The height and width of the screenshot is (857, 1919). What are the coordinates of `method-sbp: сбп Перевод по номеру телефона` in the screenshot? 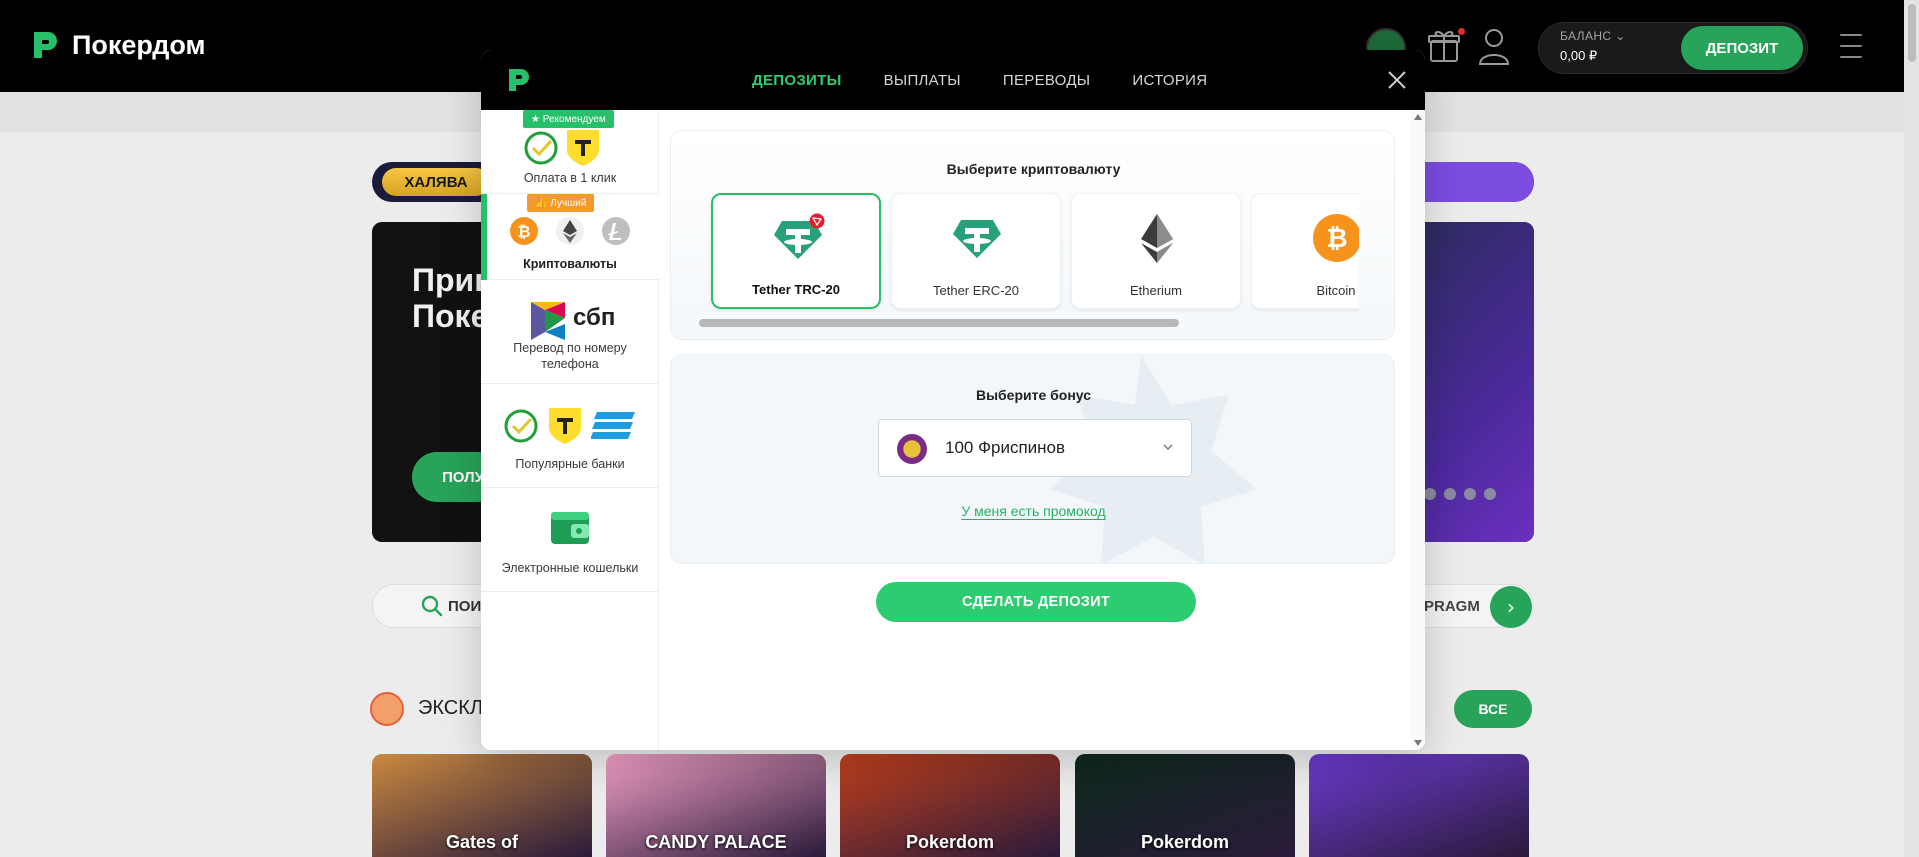 It's located at (570, 332).